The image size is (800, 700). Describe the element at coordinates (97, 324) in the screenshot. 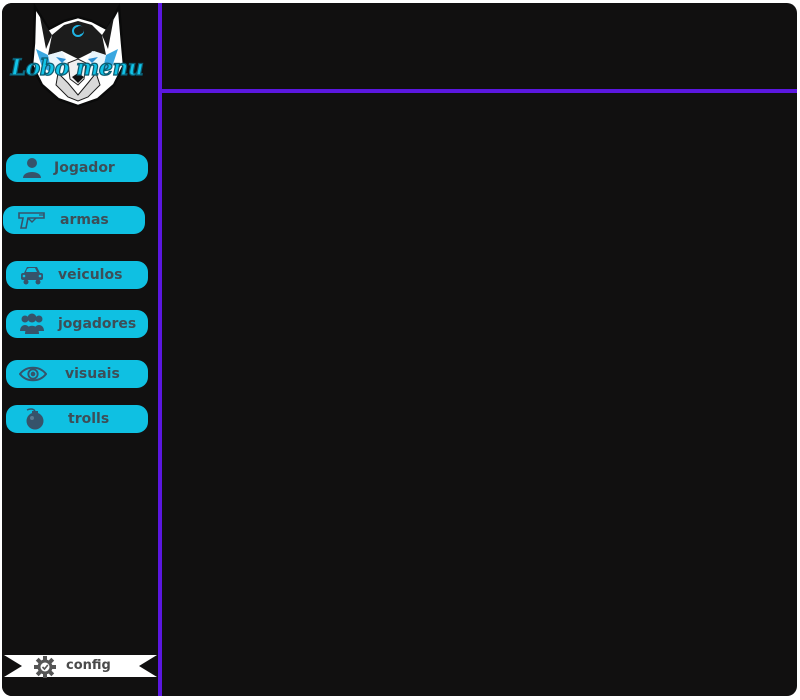

I see `nav-label-jogadores: jogadores` at that location.